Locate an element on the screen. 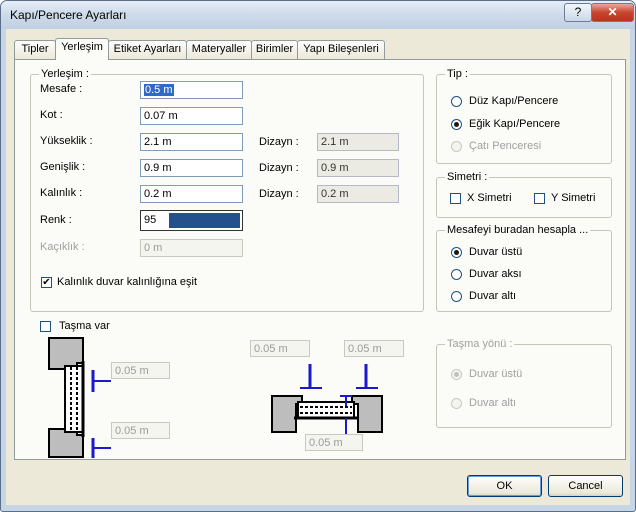  tasma-plan-right-input: 0.05 m is located at coordinates (374, 348).